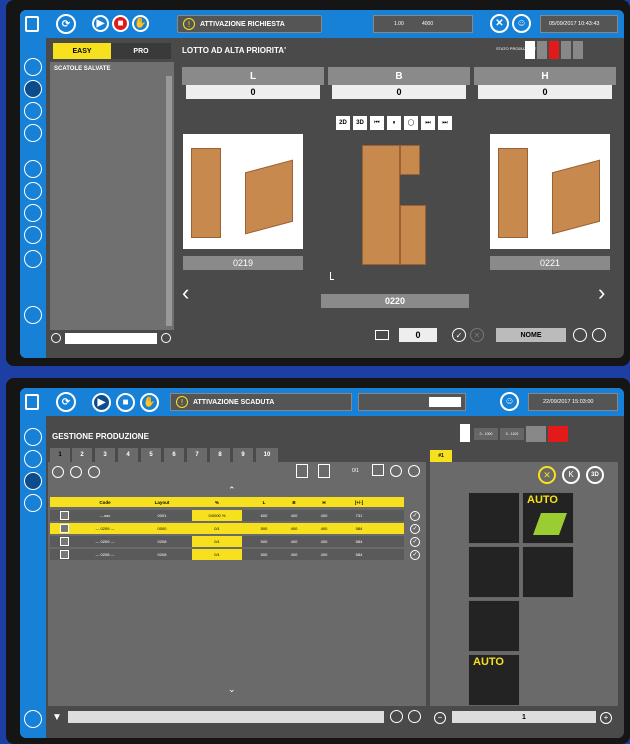 The width and height of the screenshot is (630, 744). I want to click on tab-2: 2, so click(82, 455).